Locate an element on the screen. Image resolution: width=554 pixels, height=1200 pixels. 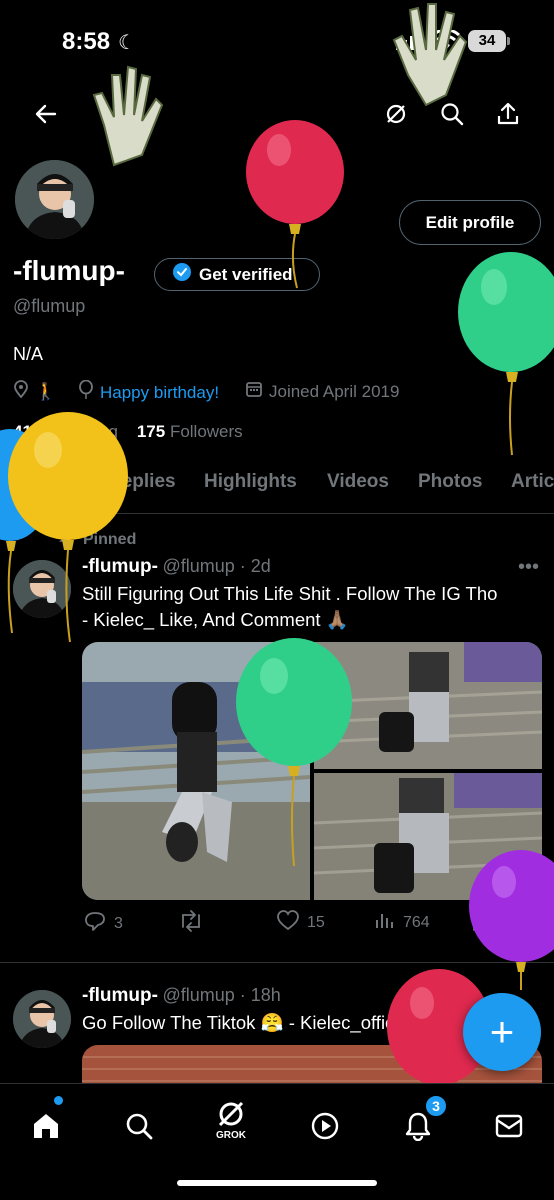
reply-icon is located at coordinates (95, 923).